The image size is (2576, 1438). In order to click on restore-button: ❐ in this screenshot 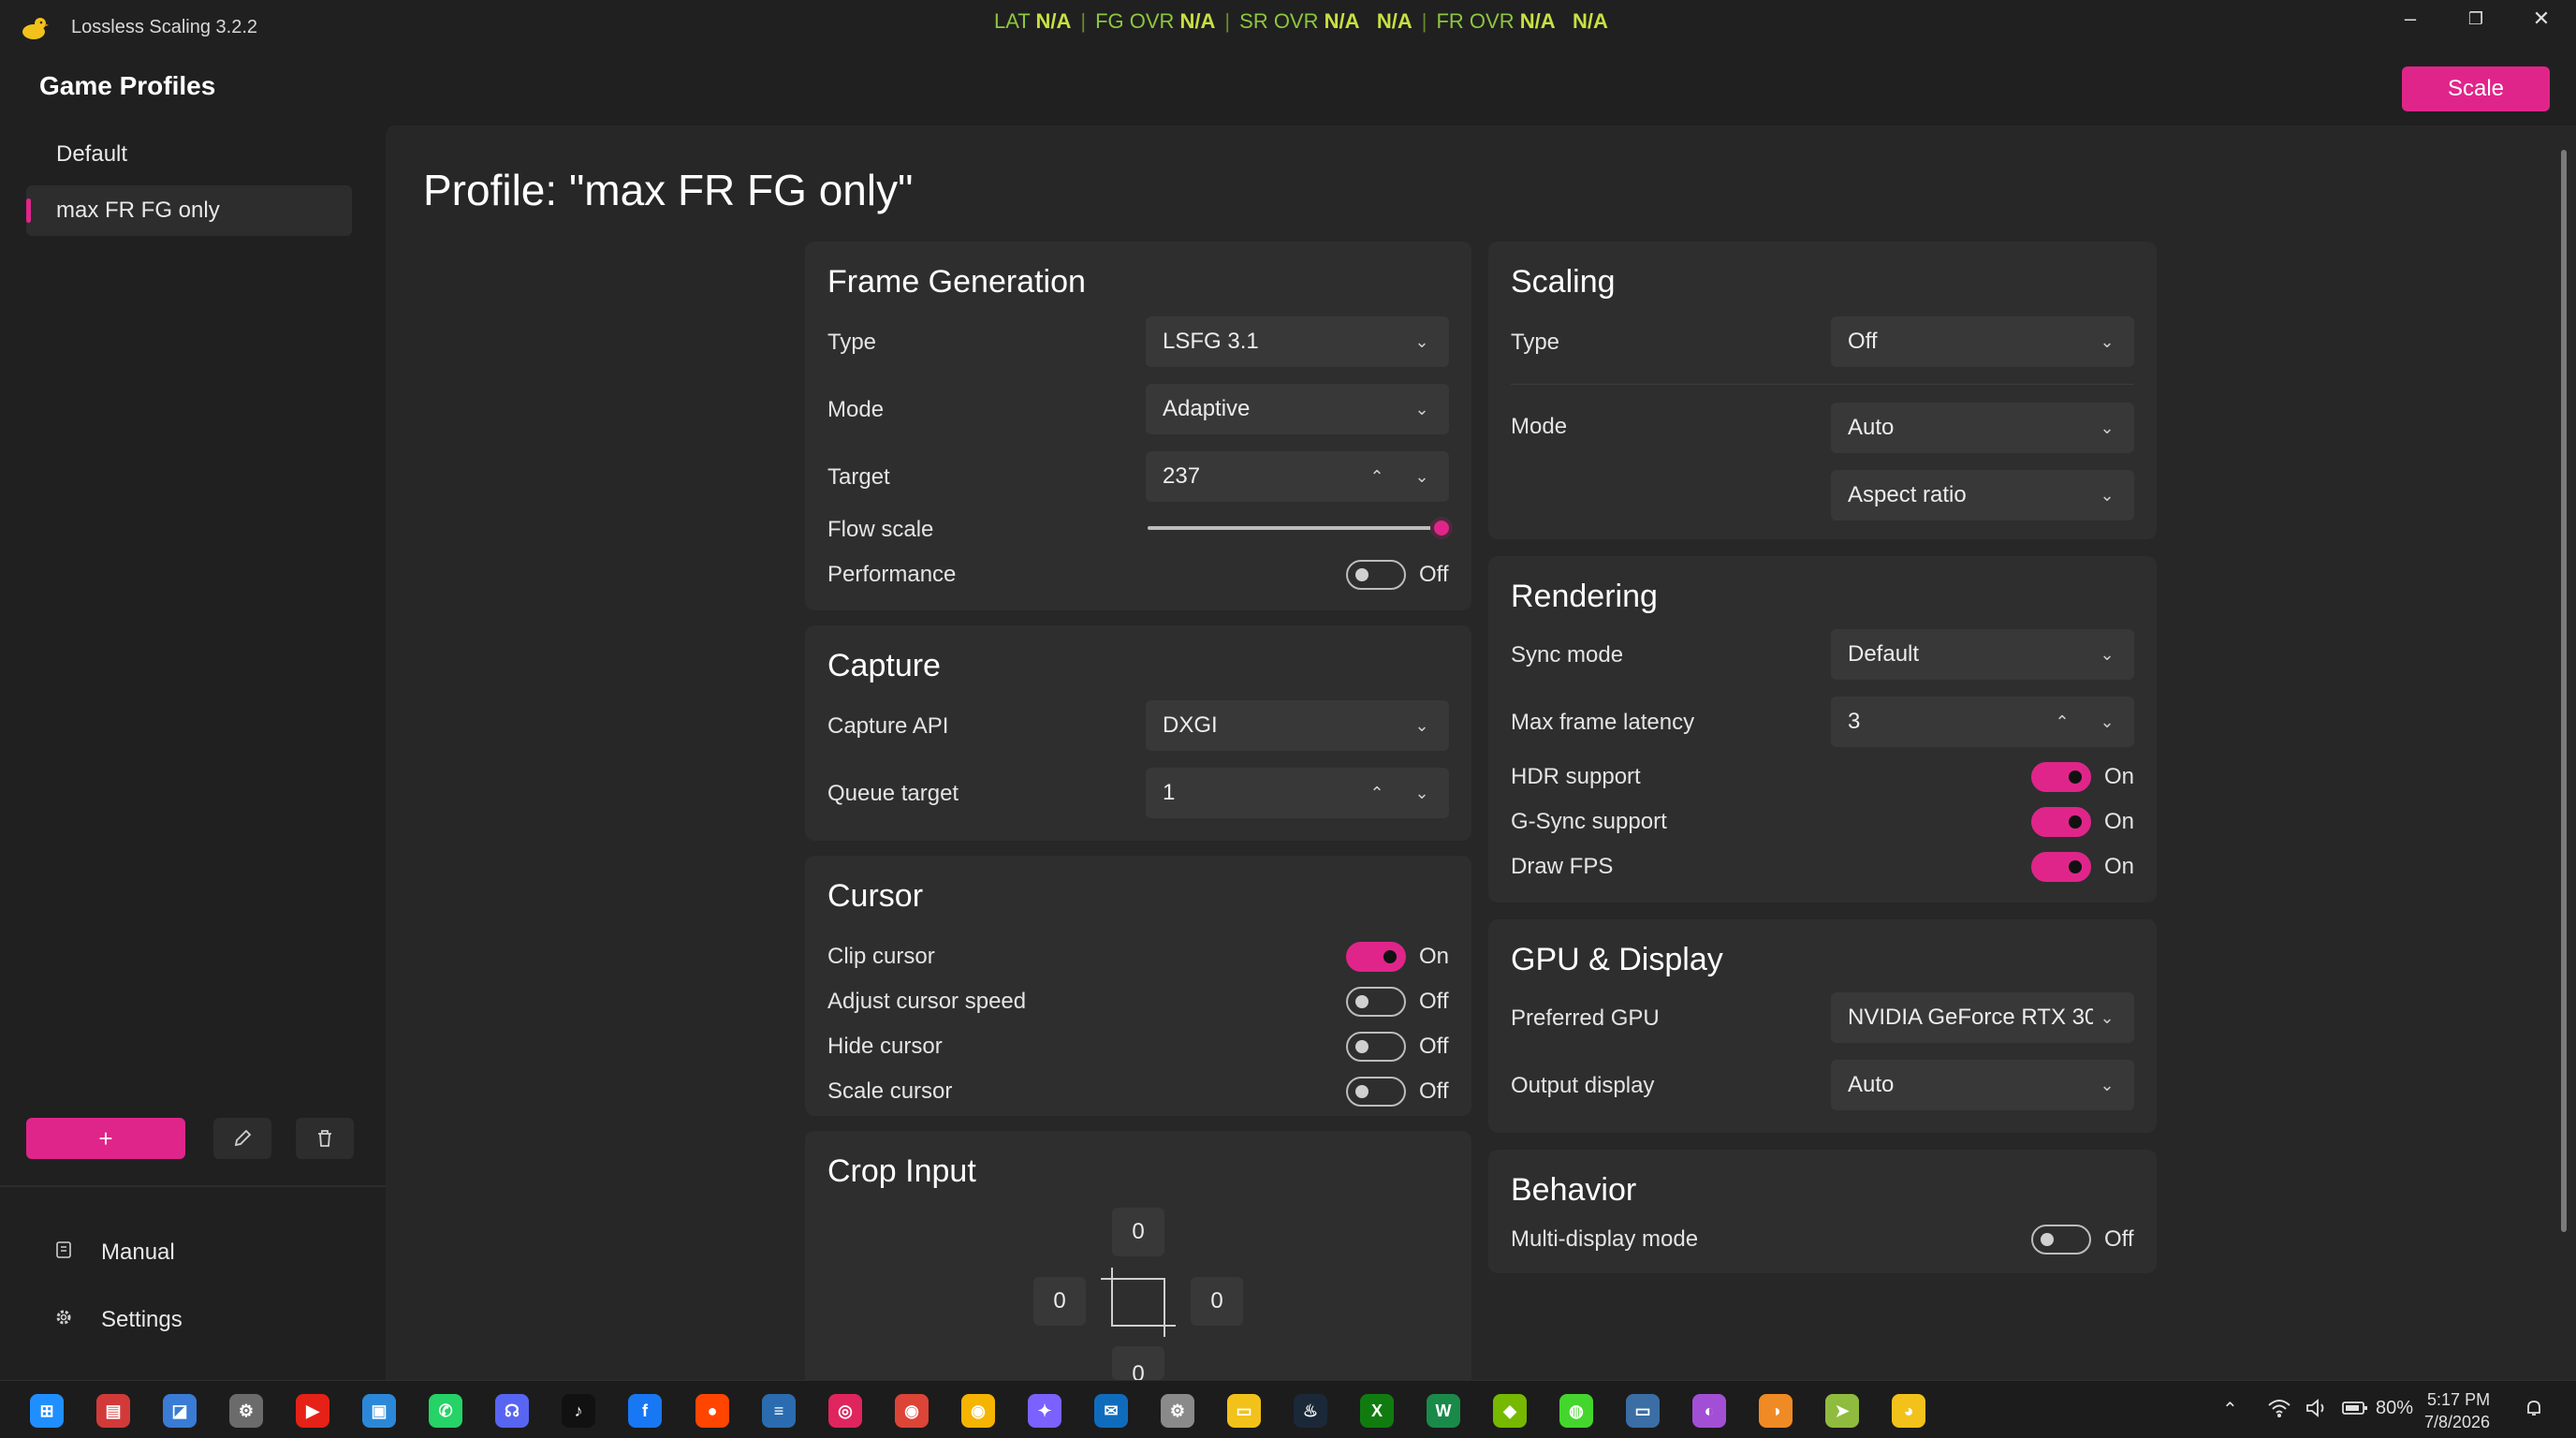, I will do `click(2476, 19)`.